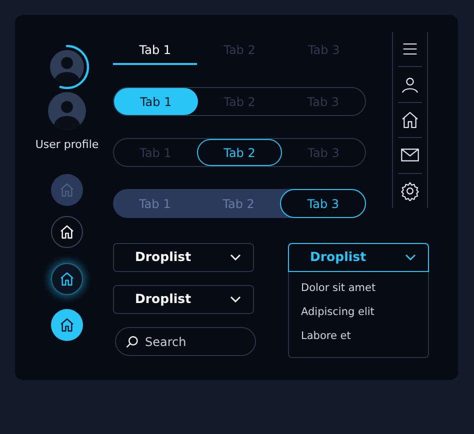 Image resolution: width=474 pixels, height=434 pixels. Describe the element at coordinates (323, 203) in the screenshot. I see `tab: Tab 3` at that location.